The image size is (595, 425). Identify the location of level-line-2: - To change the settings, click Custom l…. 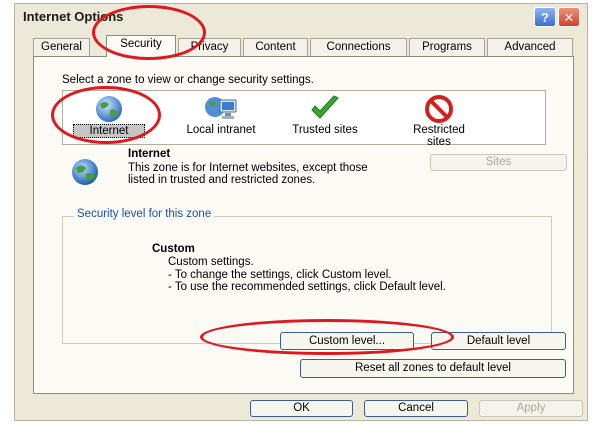
(280, 274).